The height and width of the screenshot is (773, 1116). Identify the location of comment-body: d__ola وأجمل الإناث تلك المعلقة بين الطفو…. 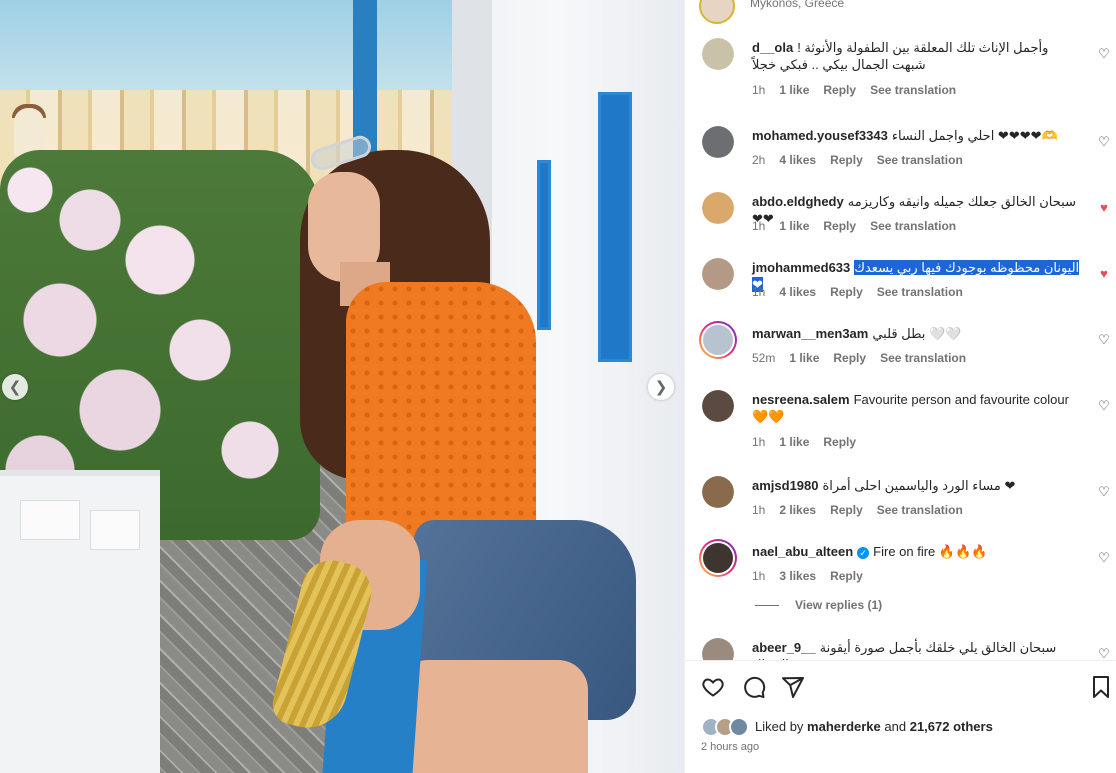
(917, 56).